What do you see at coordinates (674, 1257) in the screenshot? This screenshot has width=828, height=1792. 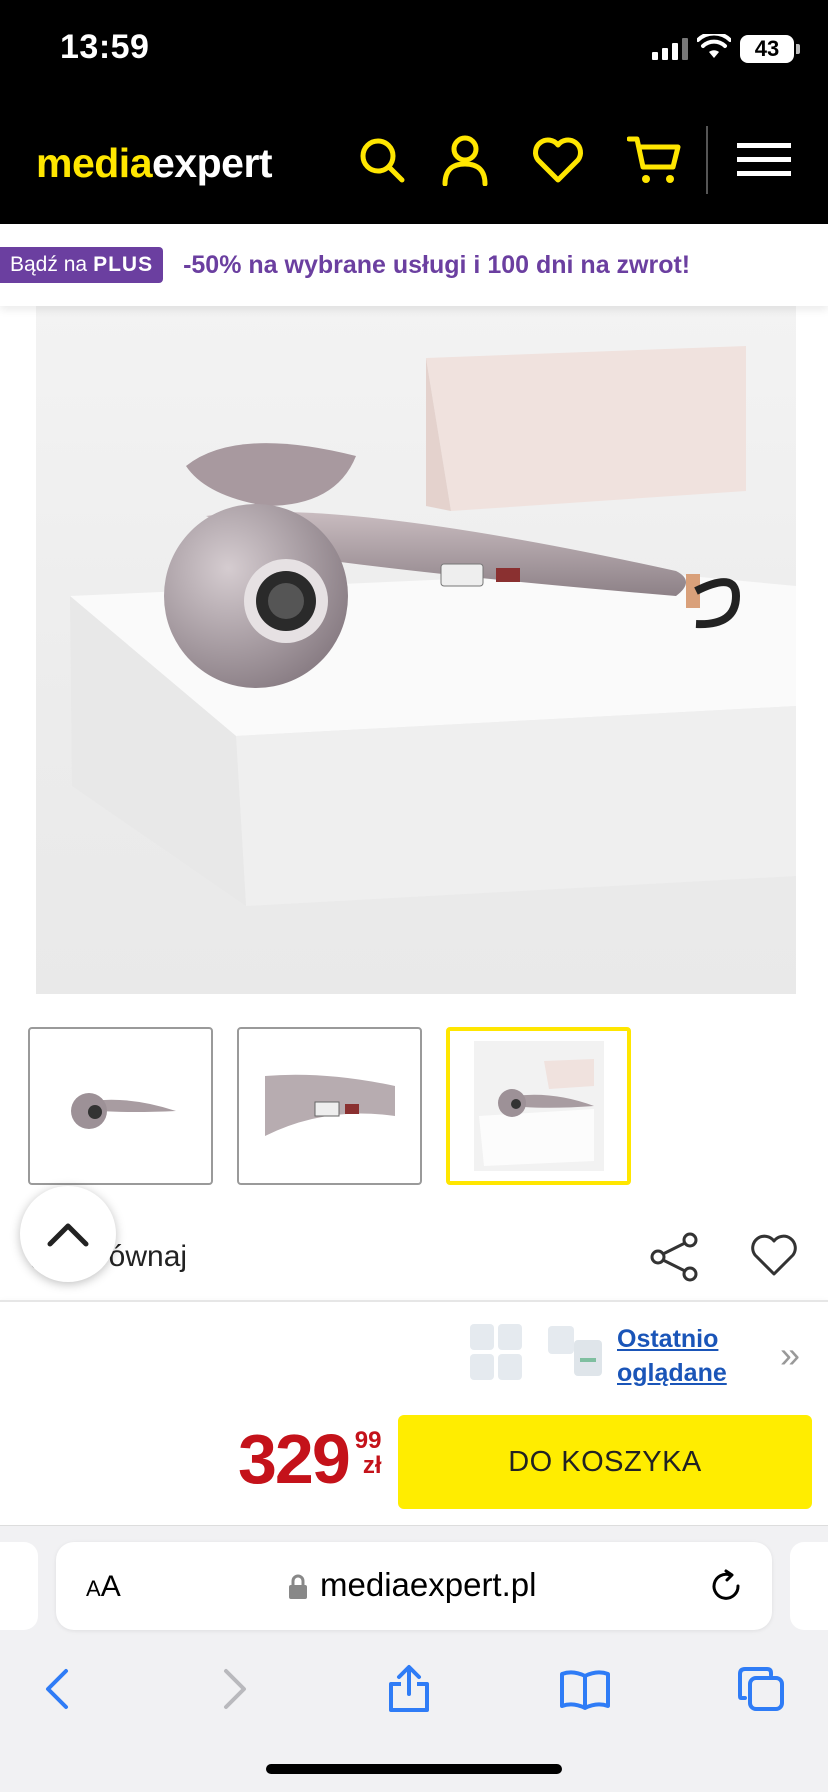 I see `share-icon` at bounding box center [674, 1257].